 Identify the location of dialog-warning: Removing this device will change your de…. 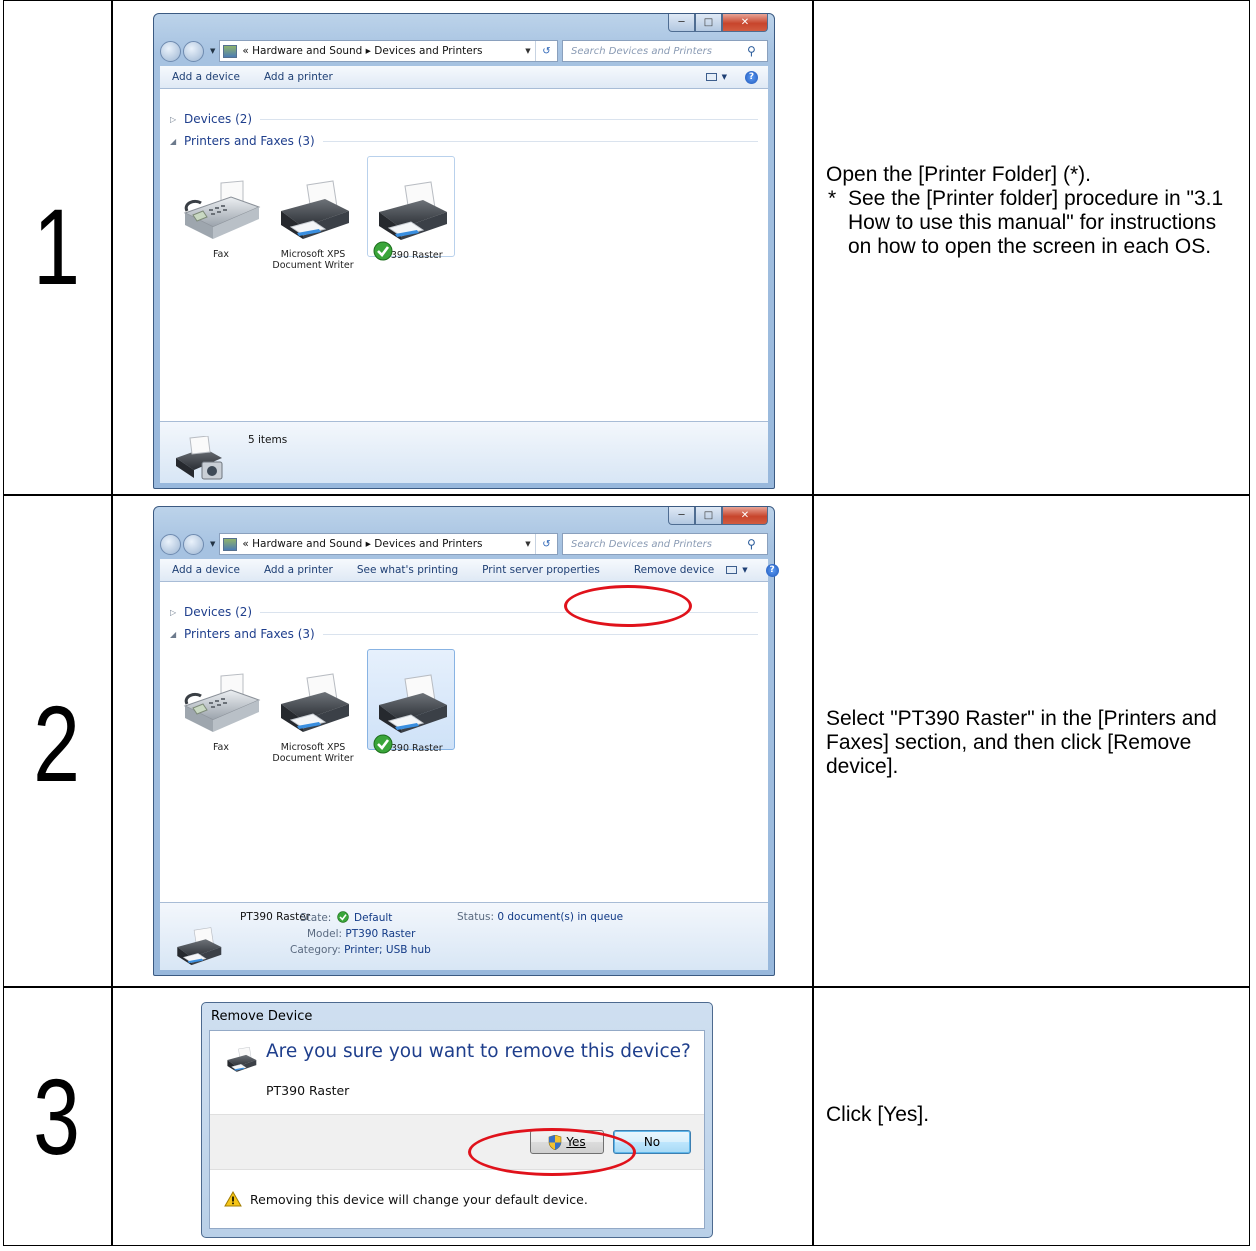
(457, 1198).